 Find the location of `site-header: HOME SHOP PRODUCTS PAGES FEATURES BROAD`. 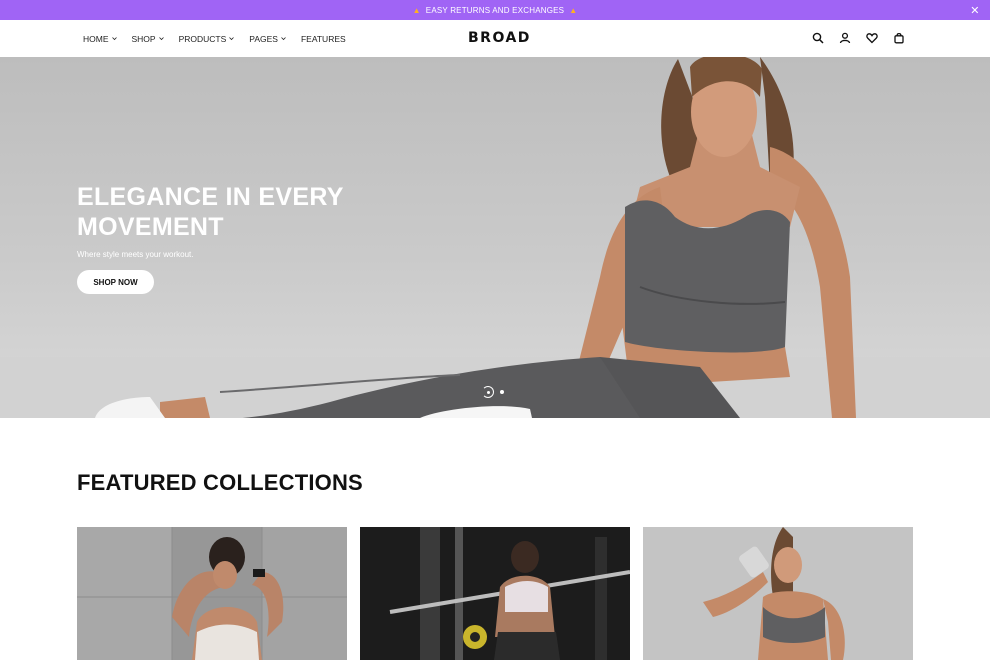

site-header: HOME SHOP PRODUCTS PAGES FEATURES BROAD is located at coordinates (495, 38).